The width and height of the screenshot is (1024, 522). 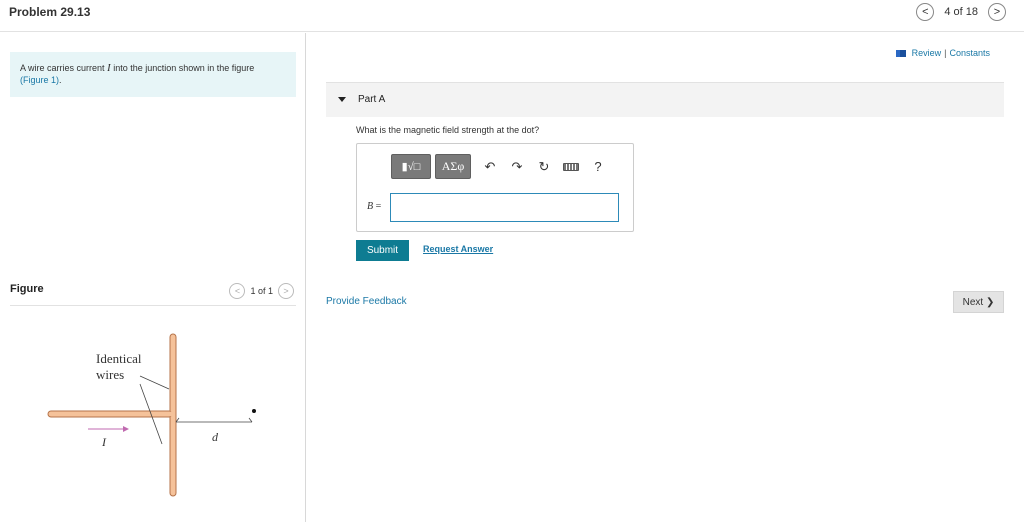 I want to click on label-wires: wires, so click(x=110, y=374).